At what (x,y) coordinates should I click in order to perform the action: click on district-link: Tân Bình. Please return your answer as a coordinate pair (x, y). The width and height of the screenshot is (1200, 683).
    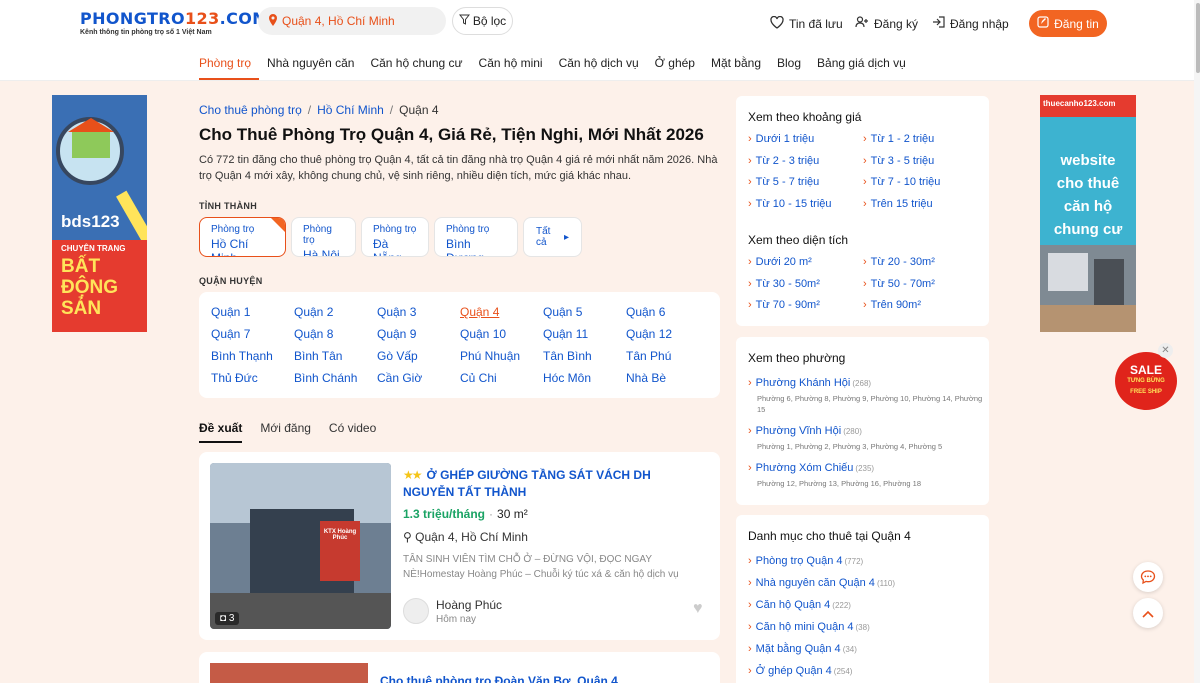
    Looking at the image, I should click on (567, 356).